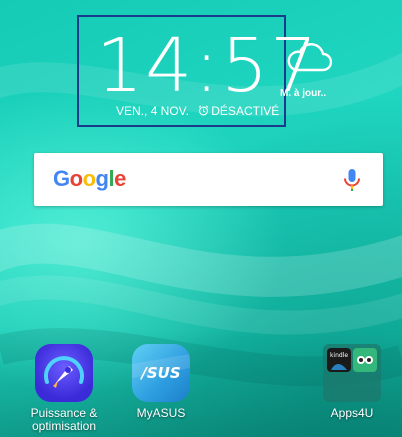  Describe the element at coordinates (64, 419) in the screenshot. I see `app-label: Puissance & optimisation` at that location.